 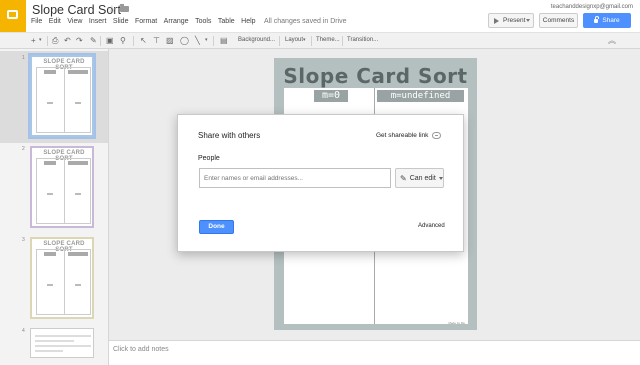 I want to click on shareable-link-label: Get shareable link, so click(x=402, y=135).